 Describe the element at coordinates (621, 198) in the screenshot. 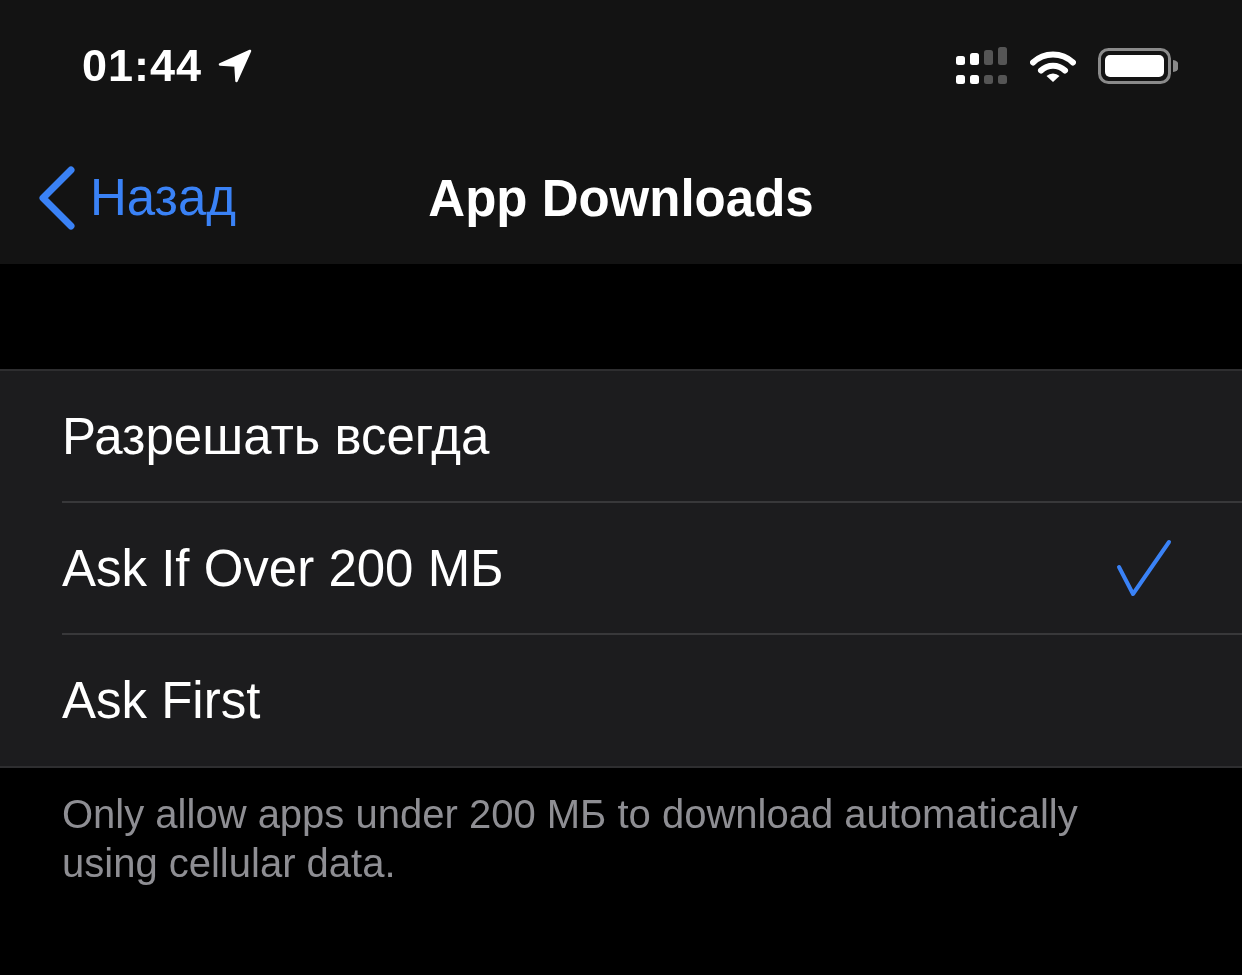

I see `page-title: App Downloads` at that location.